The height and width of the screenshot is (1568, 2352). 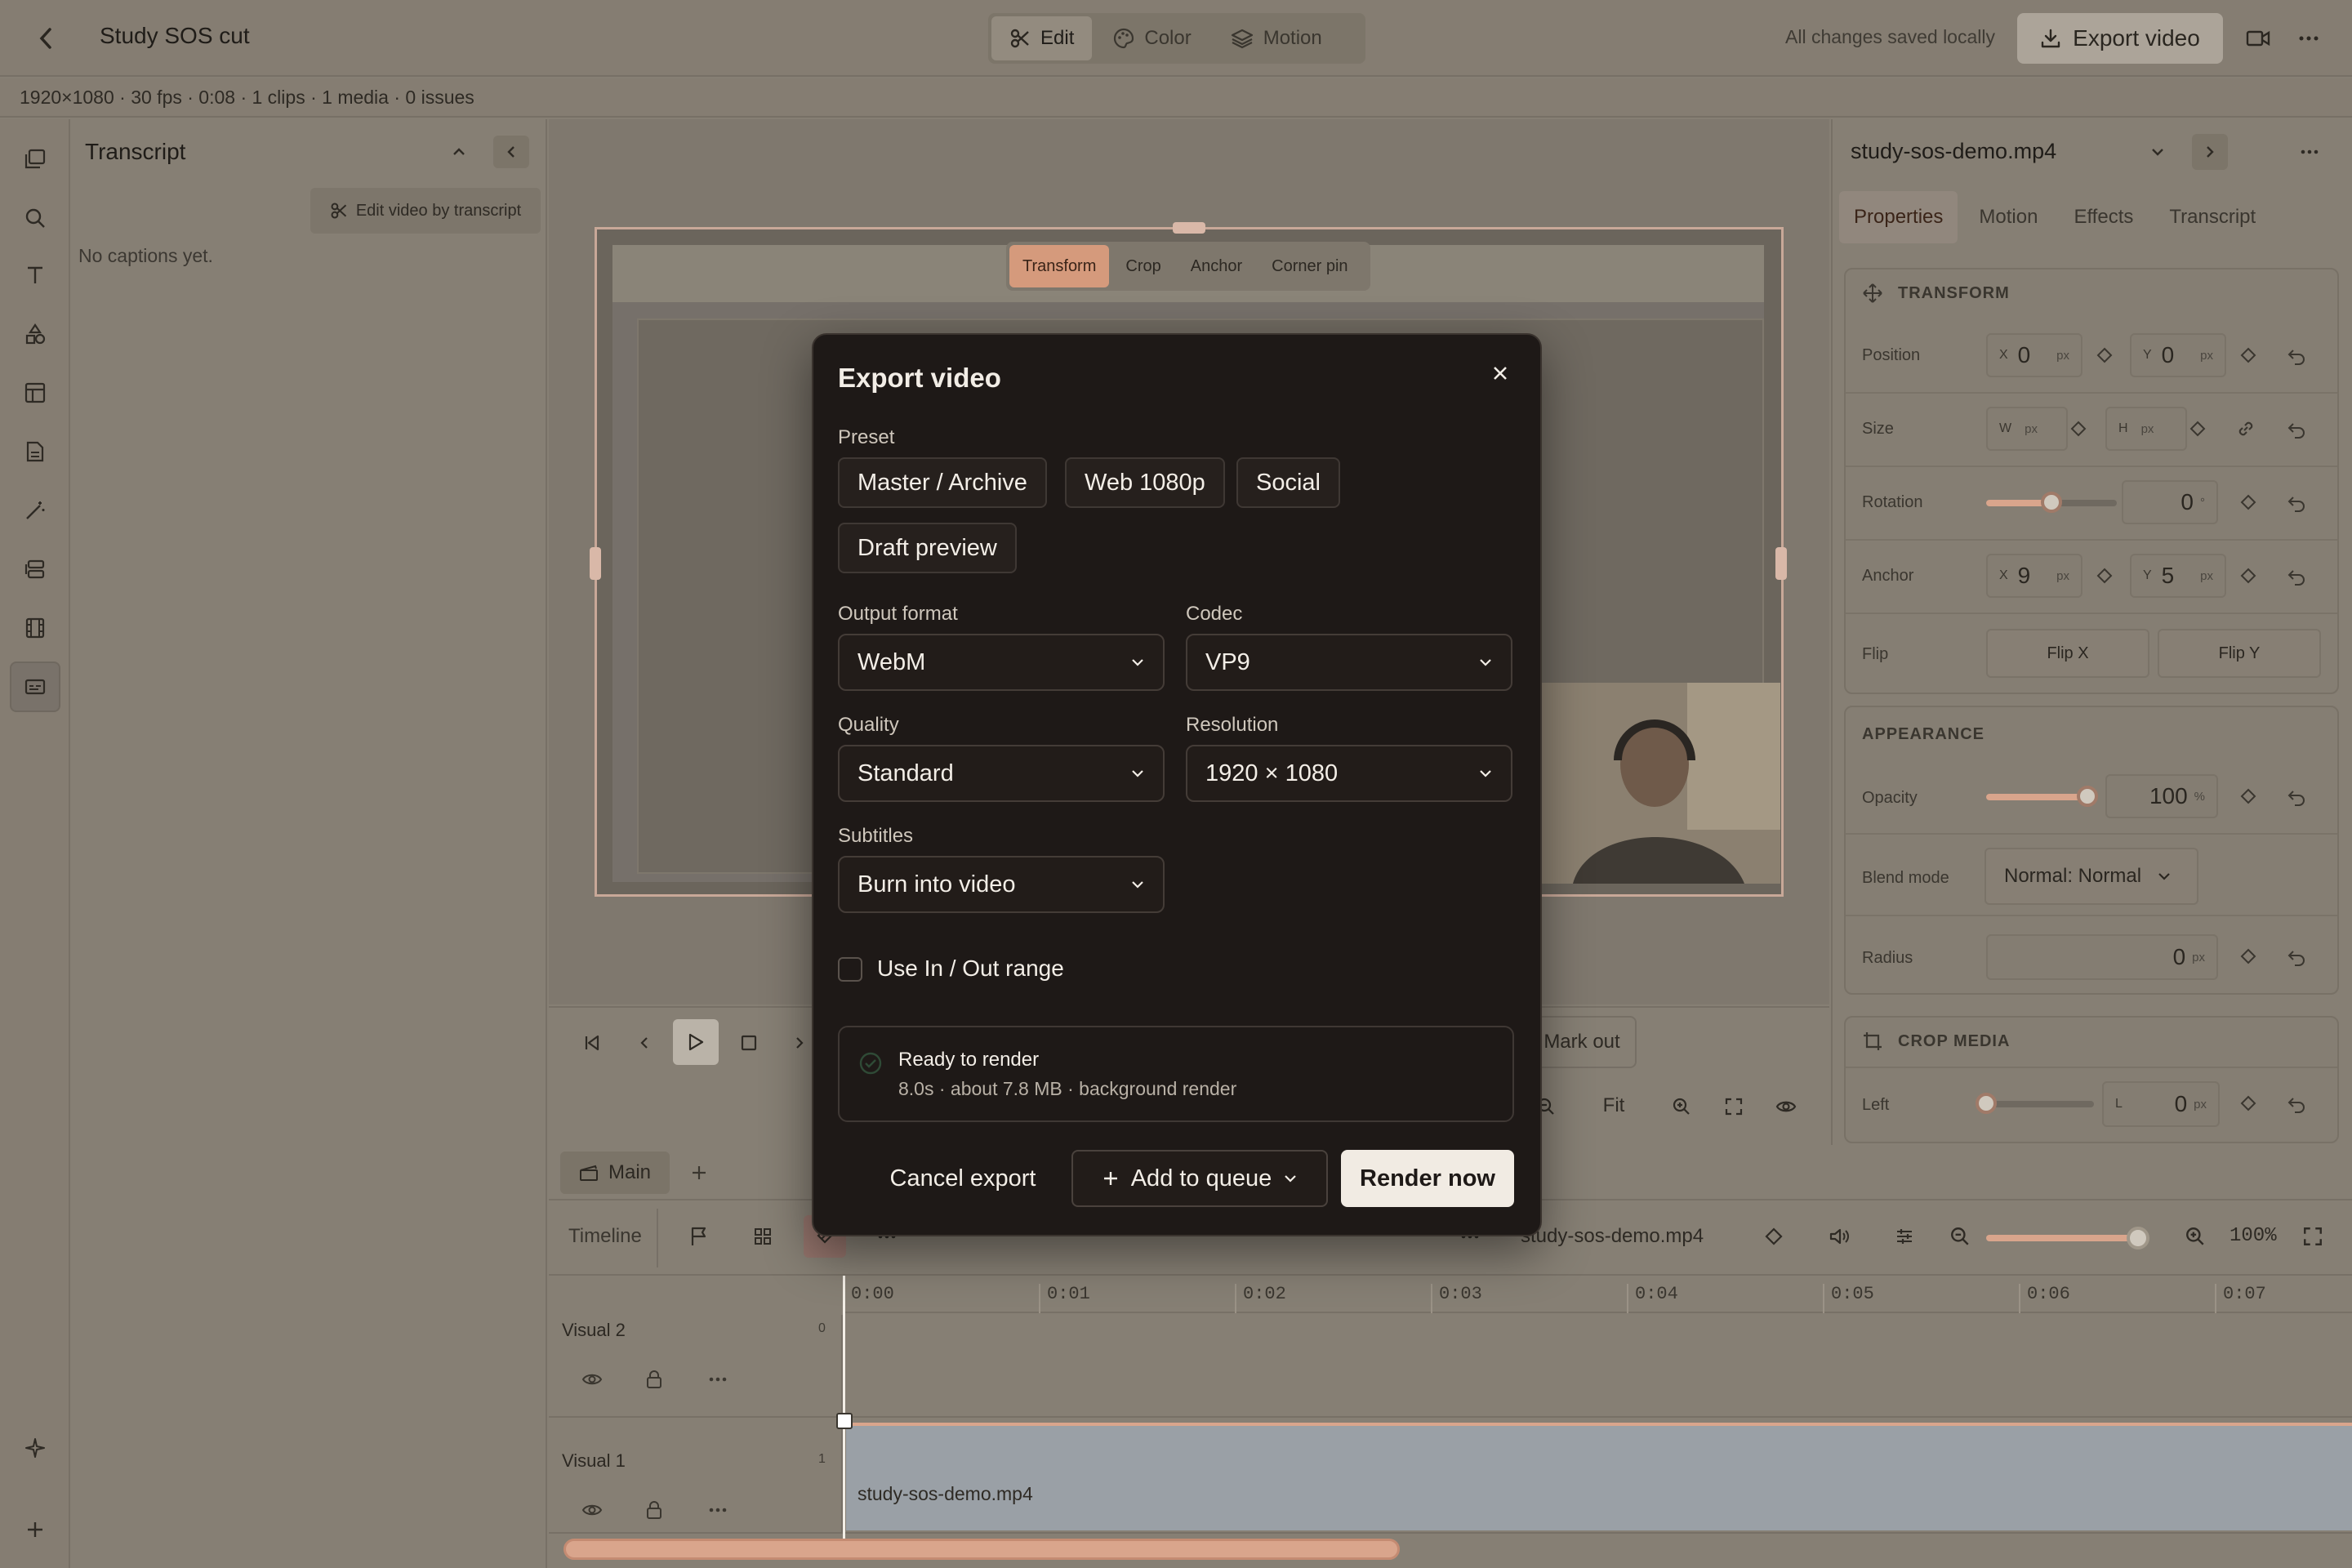 What do you see at coordinates (2067, 653) in the screenshot?
I see `flip-x-button: Flip X` at bounding box center [2067, 653].